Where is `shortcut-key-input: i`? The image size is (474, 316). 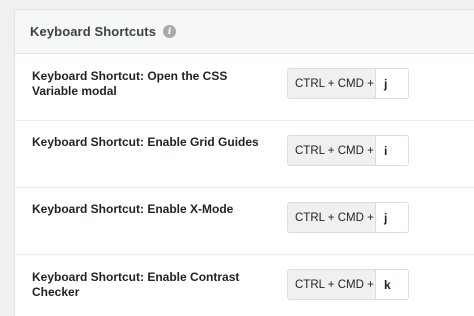
shortcut-key-input: i is located at coordinates (392, 150).